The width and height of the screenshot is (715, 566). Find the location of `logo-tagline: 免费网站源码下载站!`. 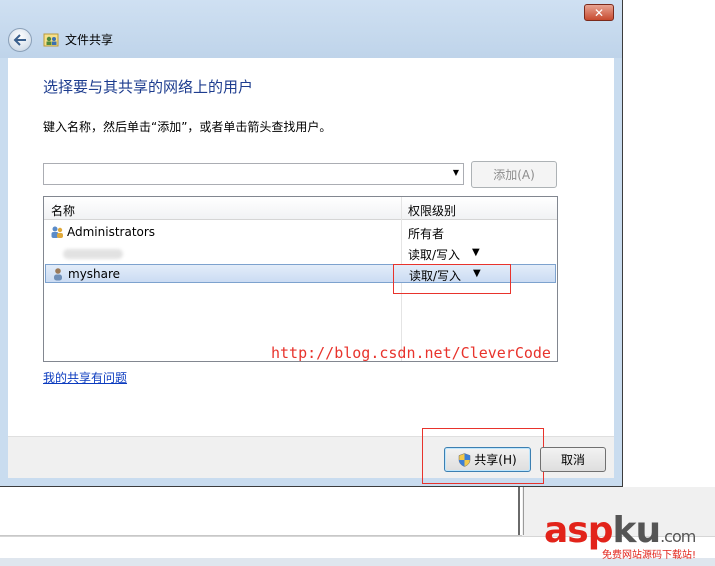

logo-tagline: 免费网站源码下载站! is located at coordinates (649, 555).